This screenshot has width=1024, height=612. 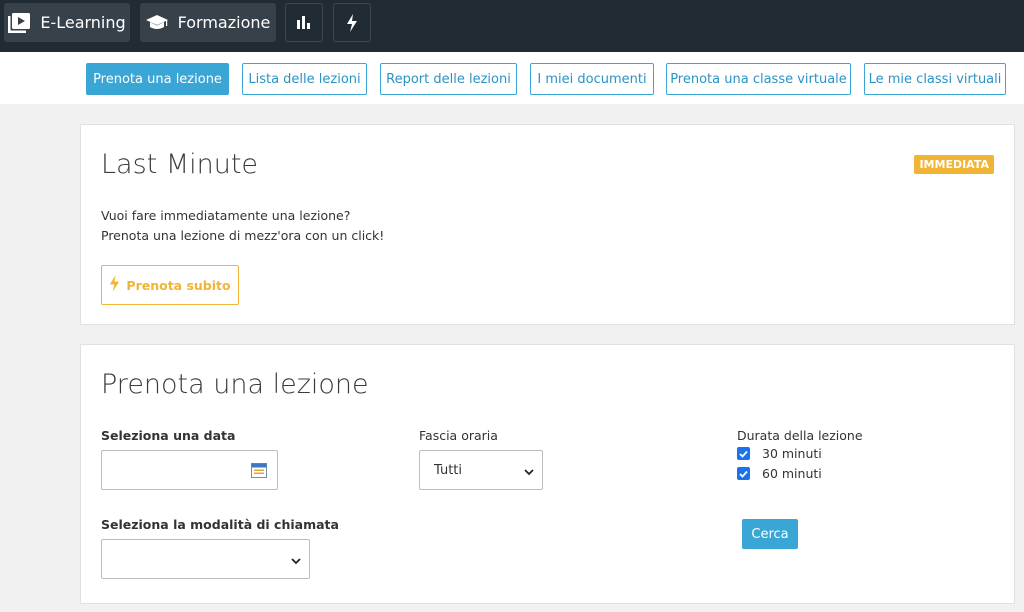 What do you see at coordinates (792, 453) in the screenshot?
I see `duration-30-label: 30 minuti` at bounding box center [792, 453].